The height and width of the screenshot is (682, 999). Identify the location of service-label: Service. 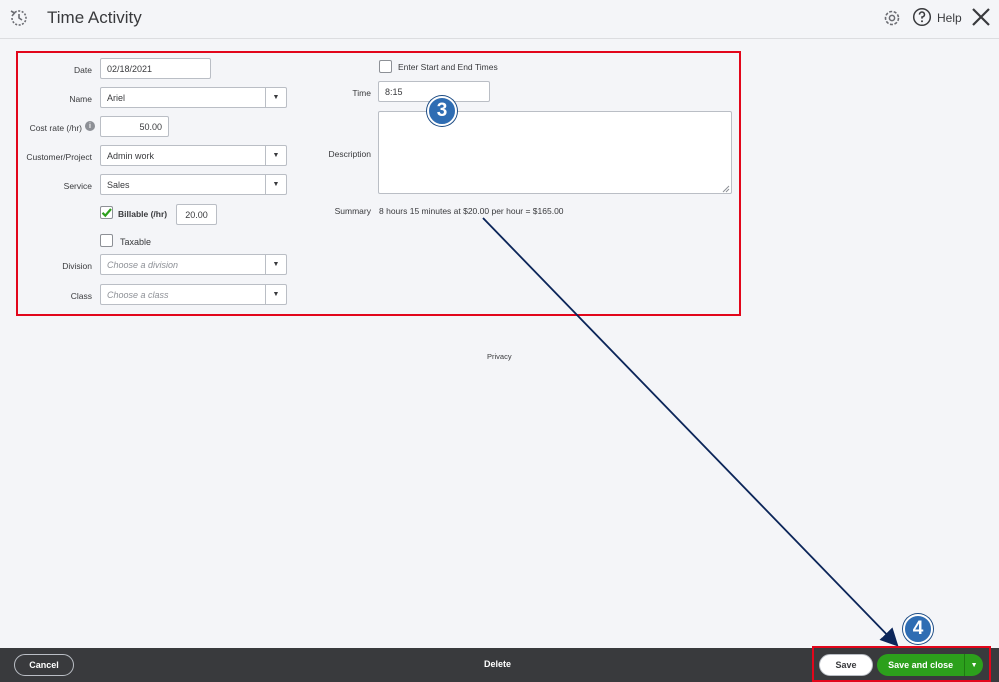
(77, 186).